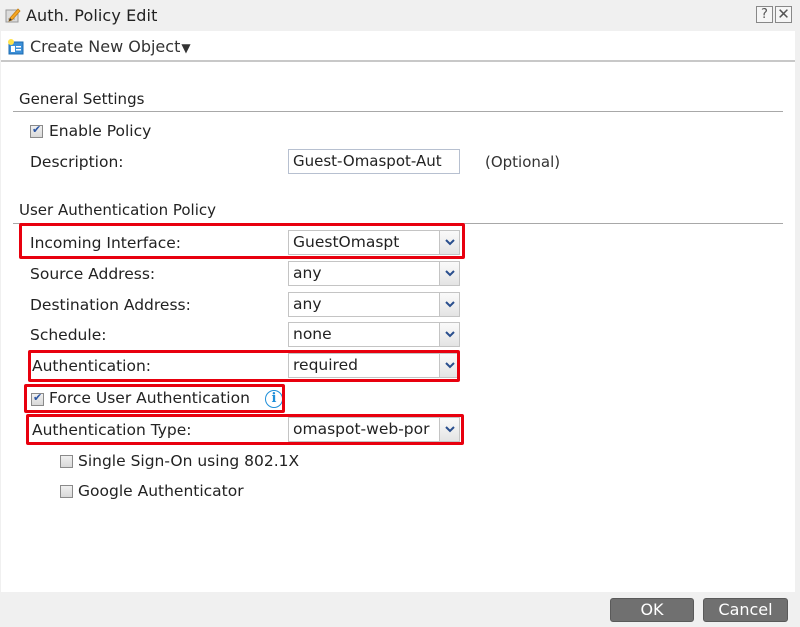 This screenshot has width=800, height=627. I want to click on sso-8021x-label: Single Sign-On using 802.1X, so click(189, 461).